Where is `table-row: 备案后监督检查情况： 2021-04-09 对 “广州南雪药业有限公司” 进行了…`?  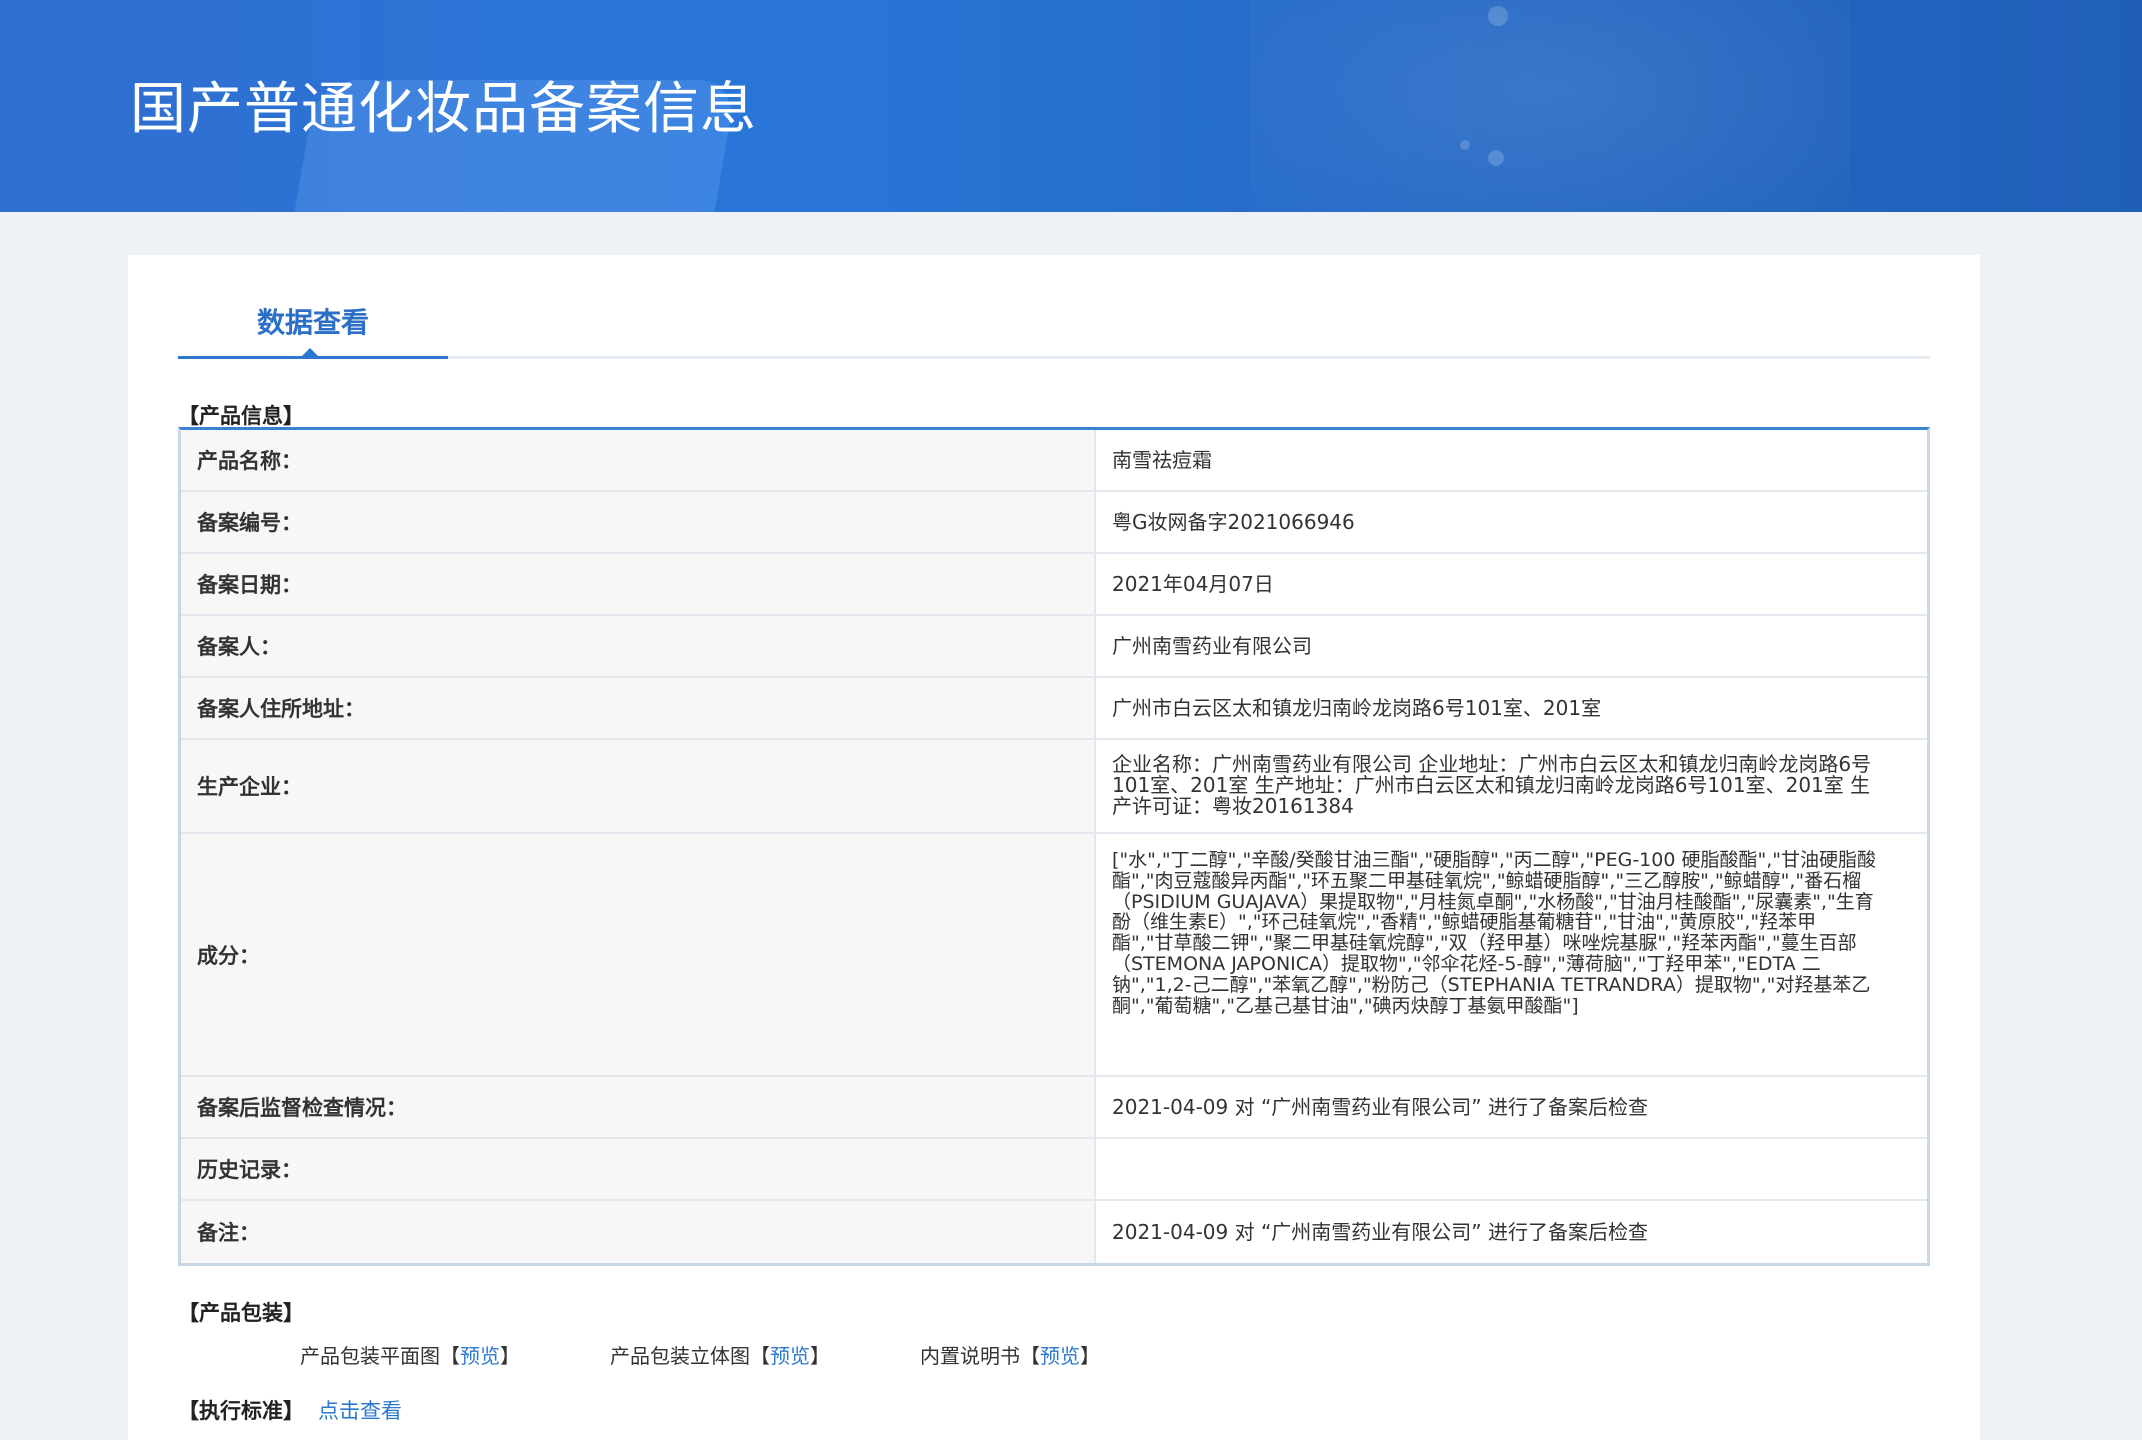
table-row: 备案后监督检查情况： 2021-04-09 对 “广州南雪药业有限公司” 进行了… is located at coordinates (1054, 1108).